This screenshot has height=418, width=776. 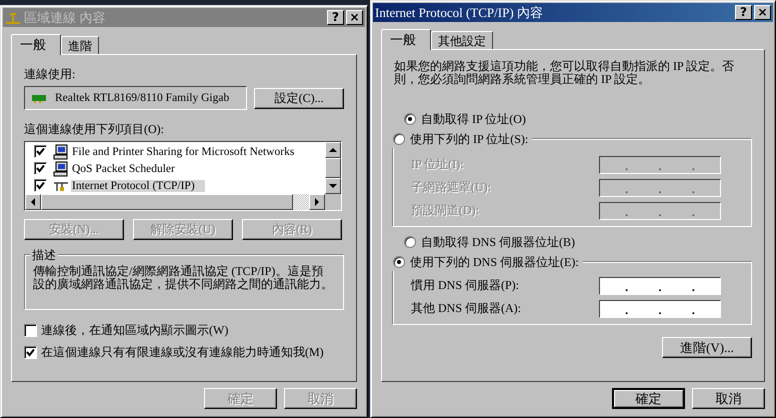 I want to click on group-title: 描述, so click(x=44, y=255).